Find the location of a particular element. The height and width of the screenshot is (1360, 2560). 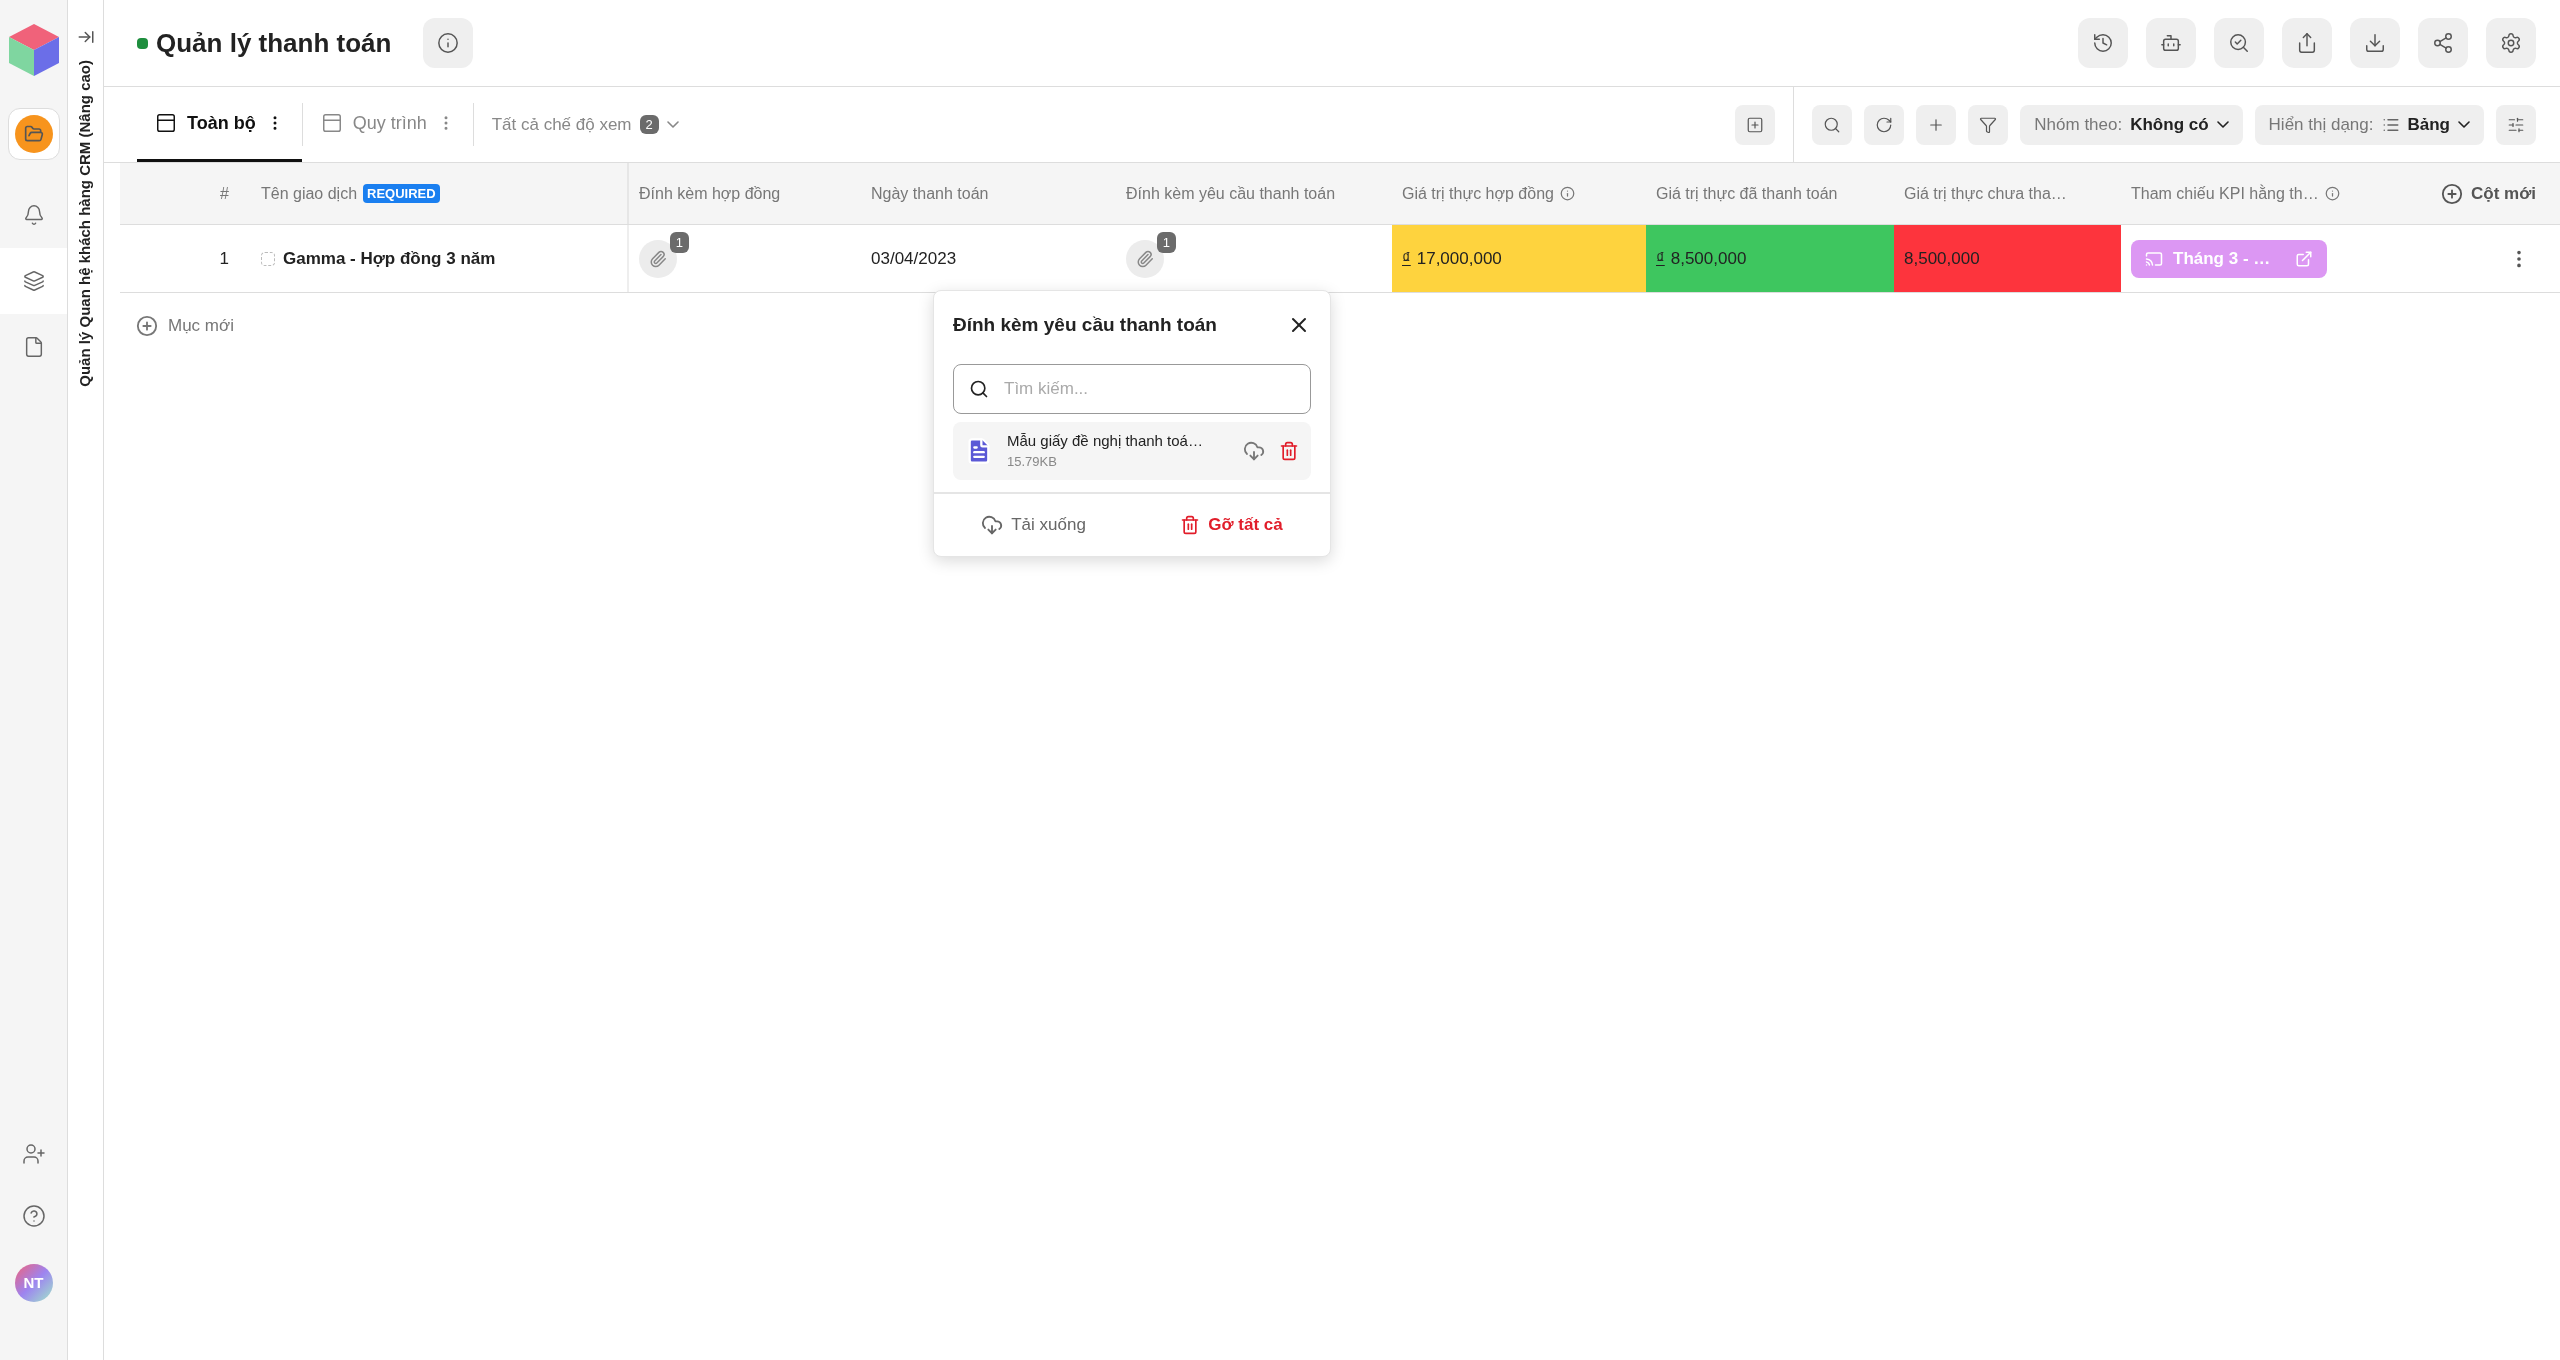

date-text: 03/04/2023 is located at coordinates (914, 258).